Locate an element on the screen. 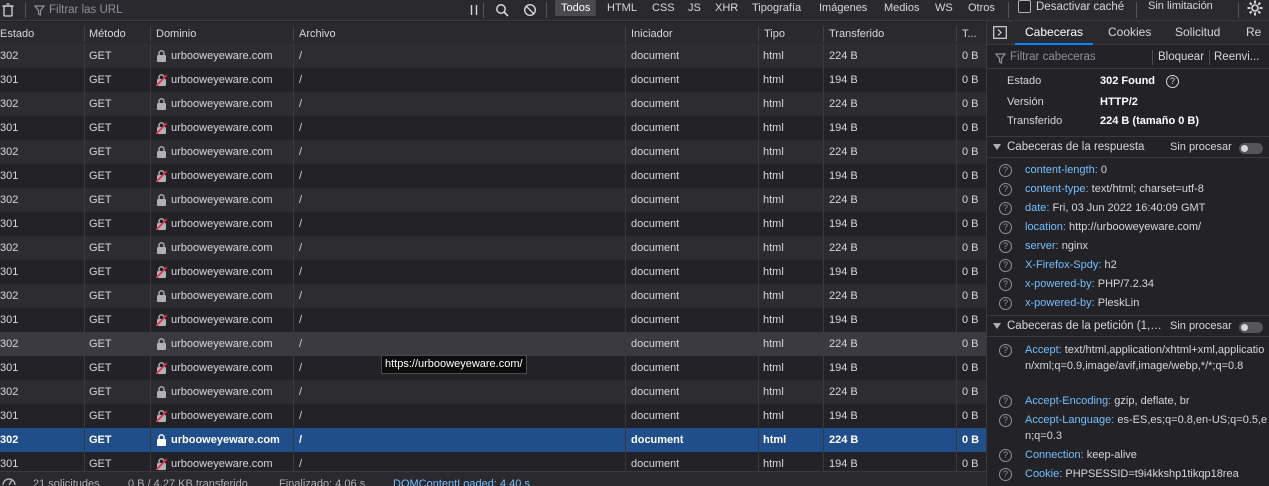 Image resolution: width=1269 pixels, height=486 pixels. pause-icon is located at coordinates (474, 10).